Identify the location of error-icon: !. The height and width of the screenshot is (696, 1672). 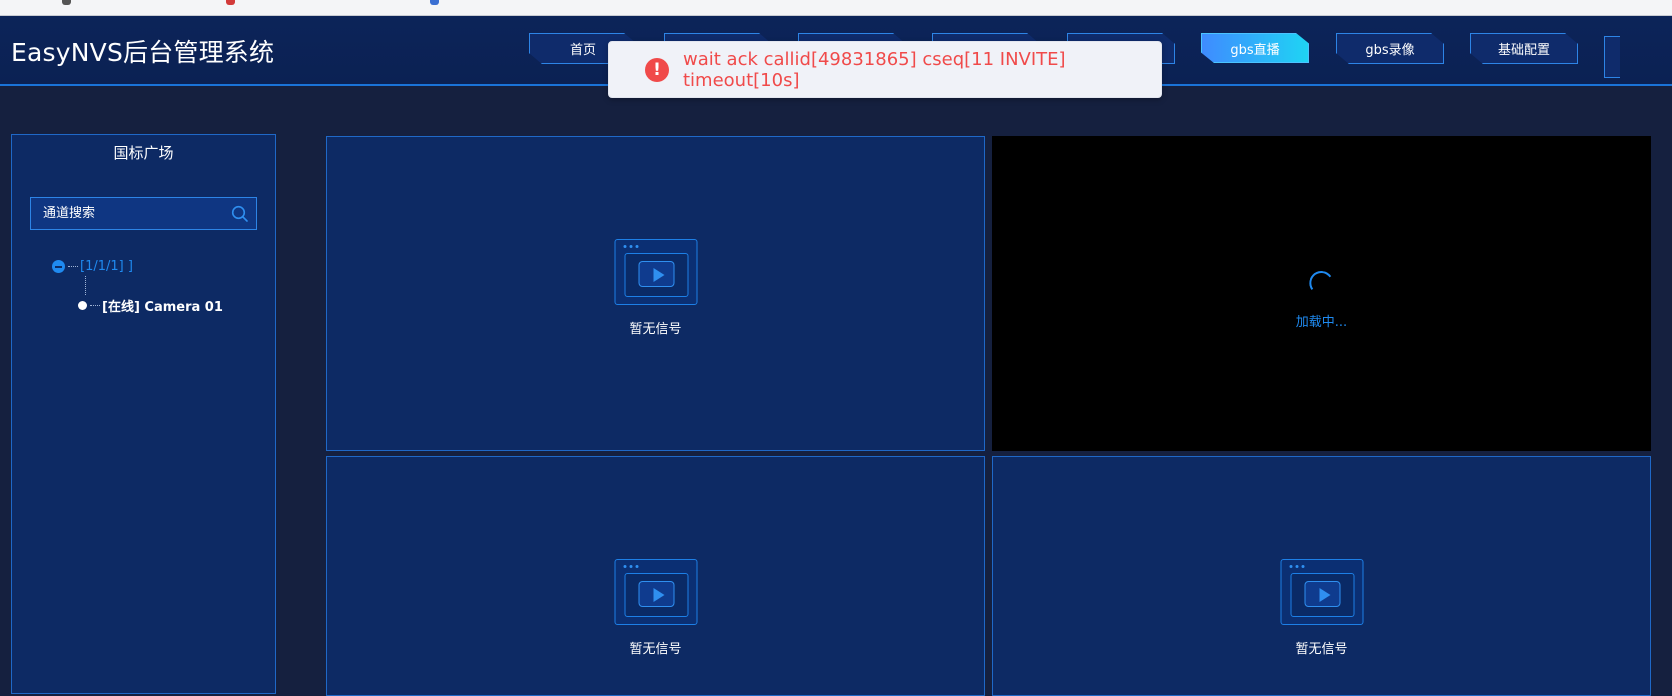
(657, 69).